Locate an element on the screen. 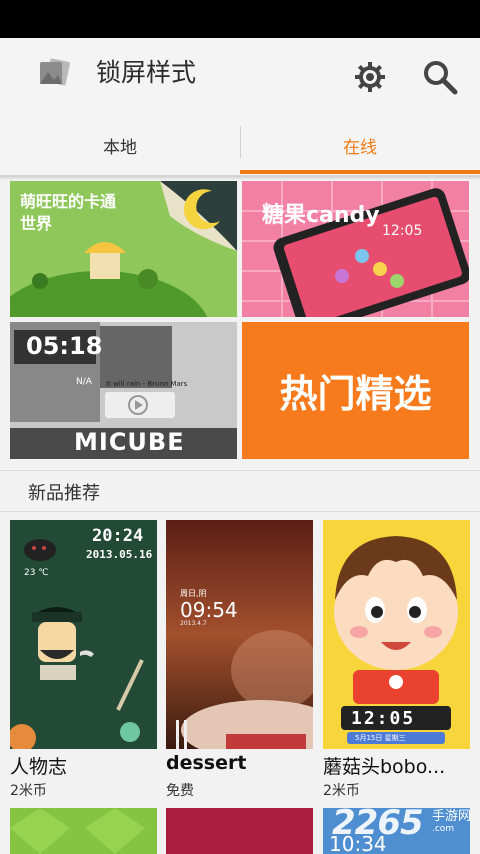  search-icon is located at coordinates (441, 78).